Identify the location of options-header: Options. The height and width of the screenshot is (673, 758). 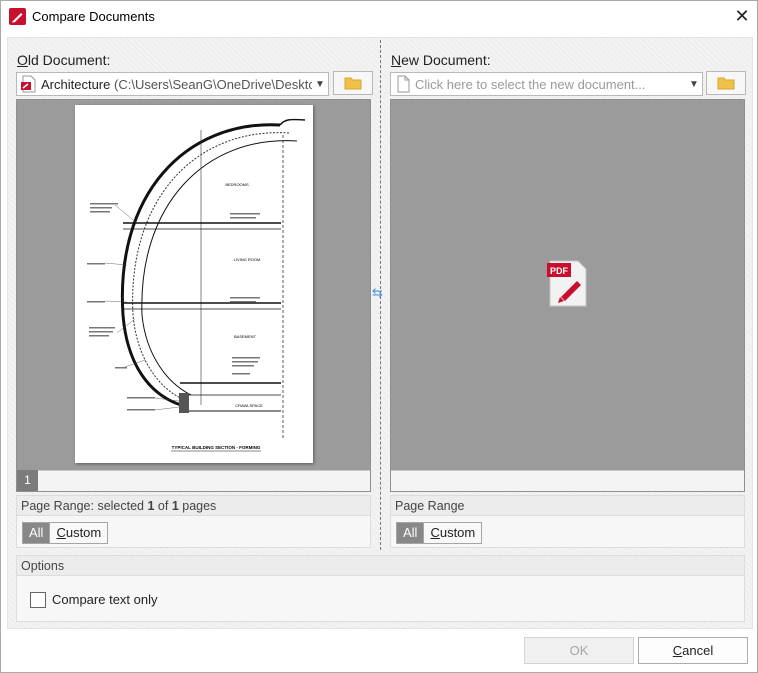
(380, 566).